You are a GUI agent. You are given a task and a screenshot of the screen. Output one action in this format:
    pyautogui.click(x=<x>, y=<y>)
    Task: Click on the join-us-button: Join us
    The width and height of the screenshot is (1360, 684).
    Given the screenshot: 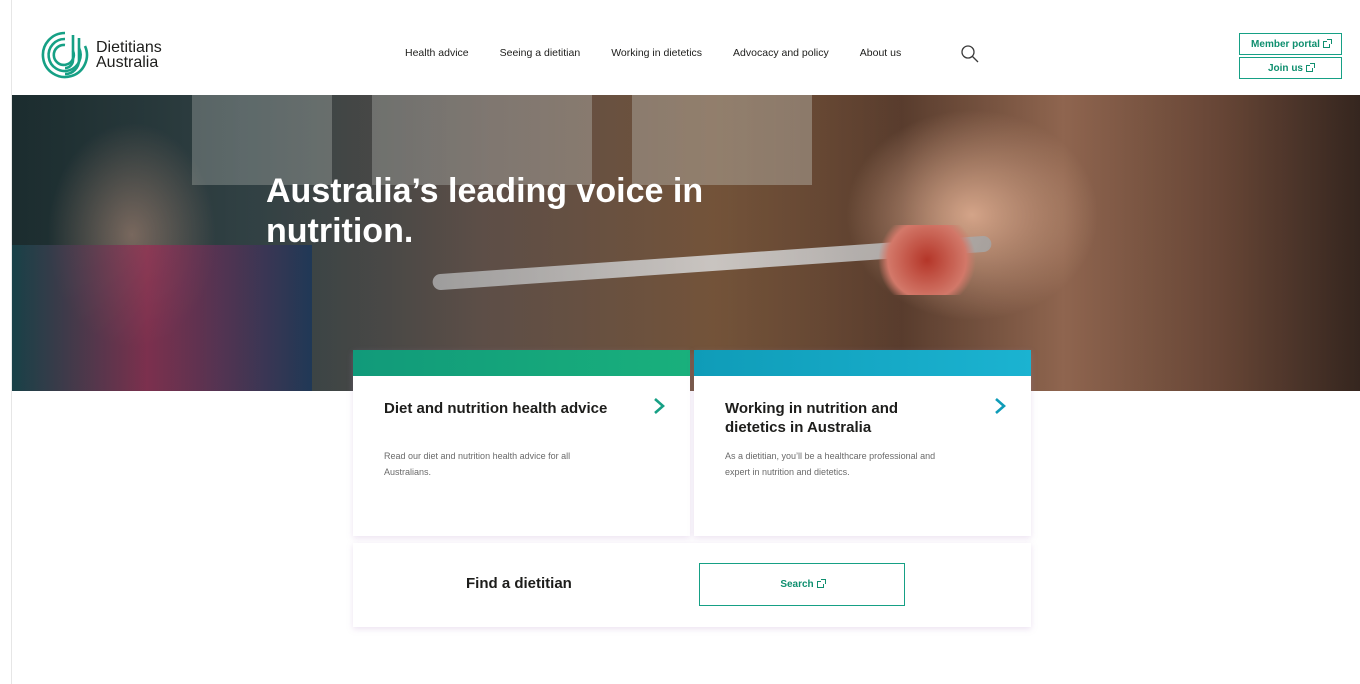 What is the action you would take?
    pyautogui.click(x=1290, y=68)
    